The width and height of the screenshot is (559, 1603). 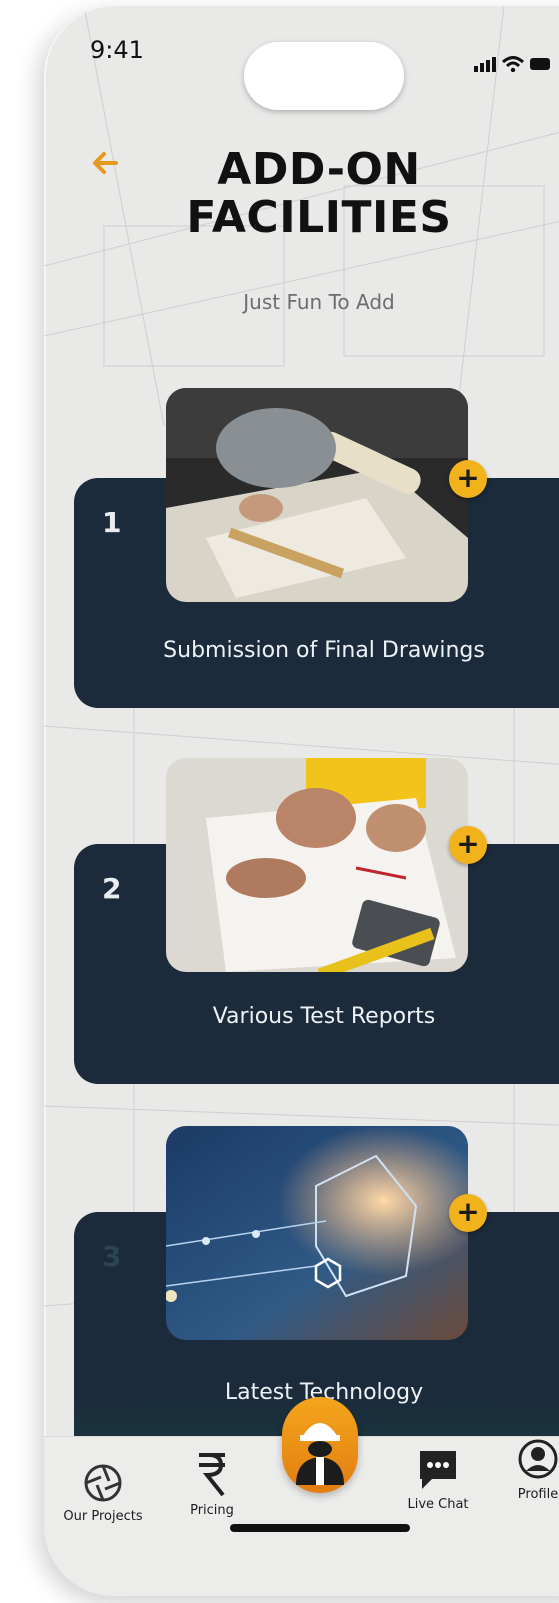 I want to click on page-title-line1: ADD-ON, so click(x=319, y=169).